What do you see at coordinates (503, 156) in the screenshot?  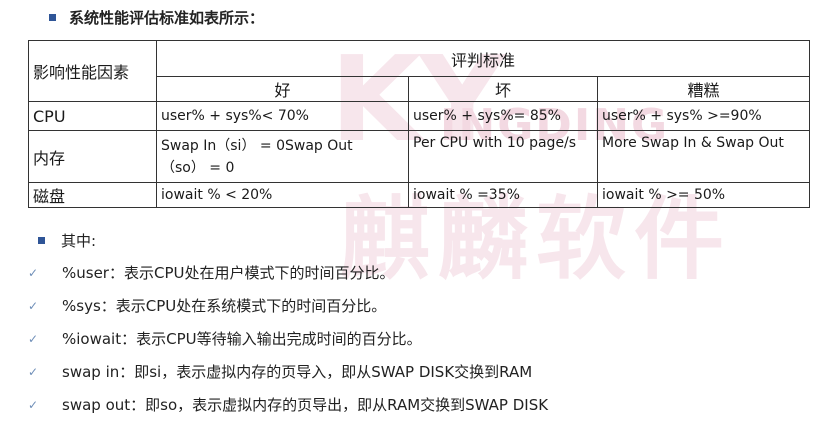 I see `memory-bad: Per CPU with 10 page/s` at bounding box center [503, 156].